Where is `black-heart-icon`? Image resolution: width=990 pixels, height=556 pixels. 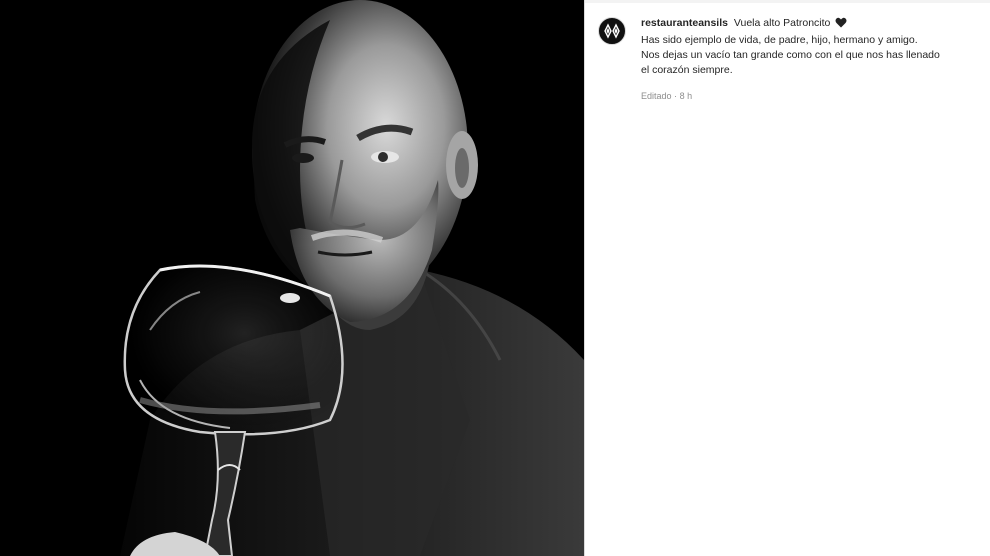
black-heart-icon is located at coordinates (841, 25).